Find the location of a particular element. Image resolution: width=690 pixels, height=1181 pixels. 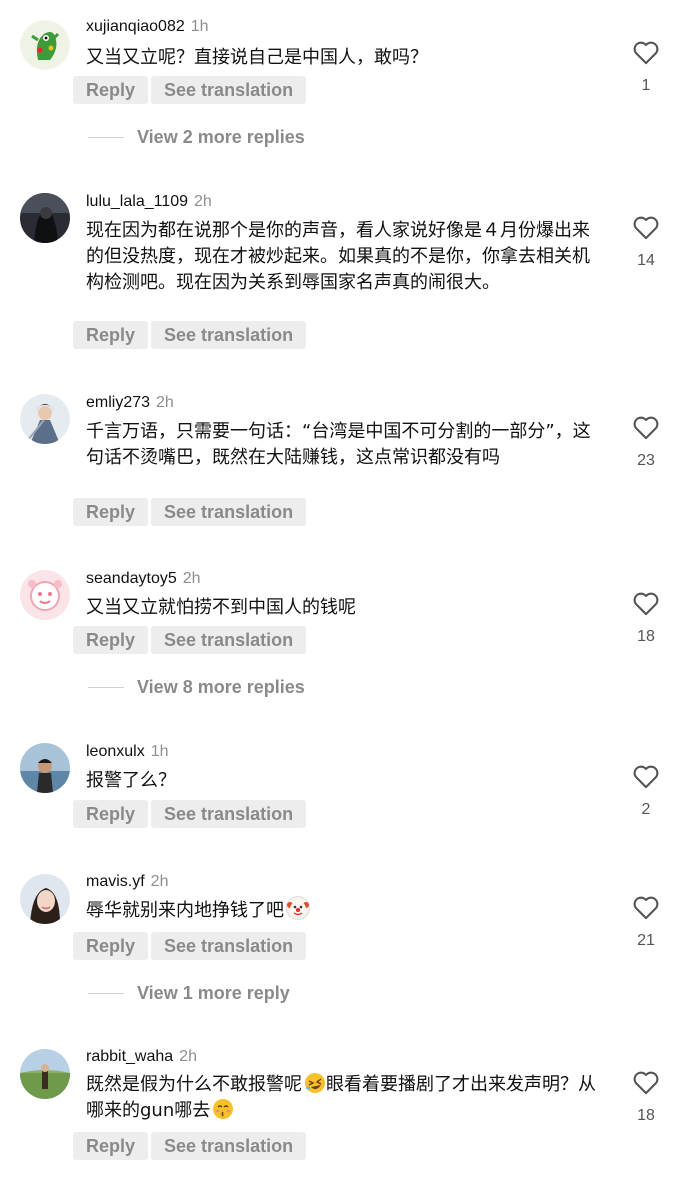

like-count: 1 is located at coordinates (646, 85).